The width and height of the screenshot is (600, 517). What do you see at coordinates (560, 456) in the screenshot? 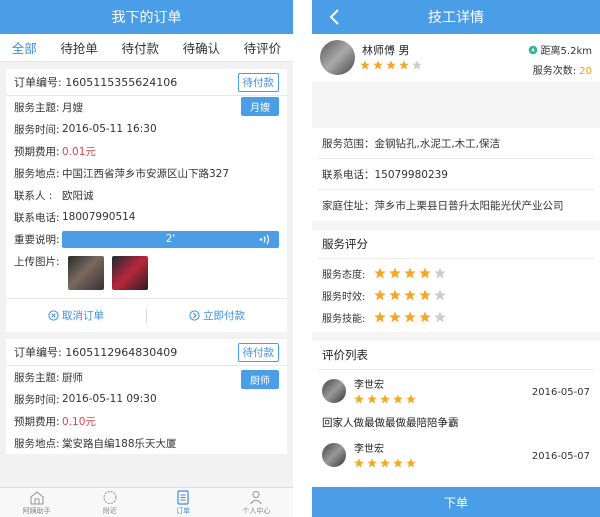
I see `review-date: 2016-05-07` at bounding box center [560, 456].